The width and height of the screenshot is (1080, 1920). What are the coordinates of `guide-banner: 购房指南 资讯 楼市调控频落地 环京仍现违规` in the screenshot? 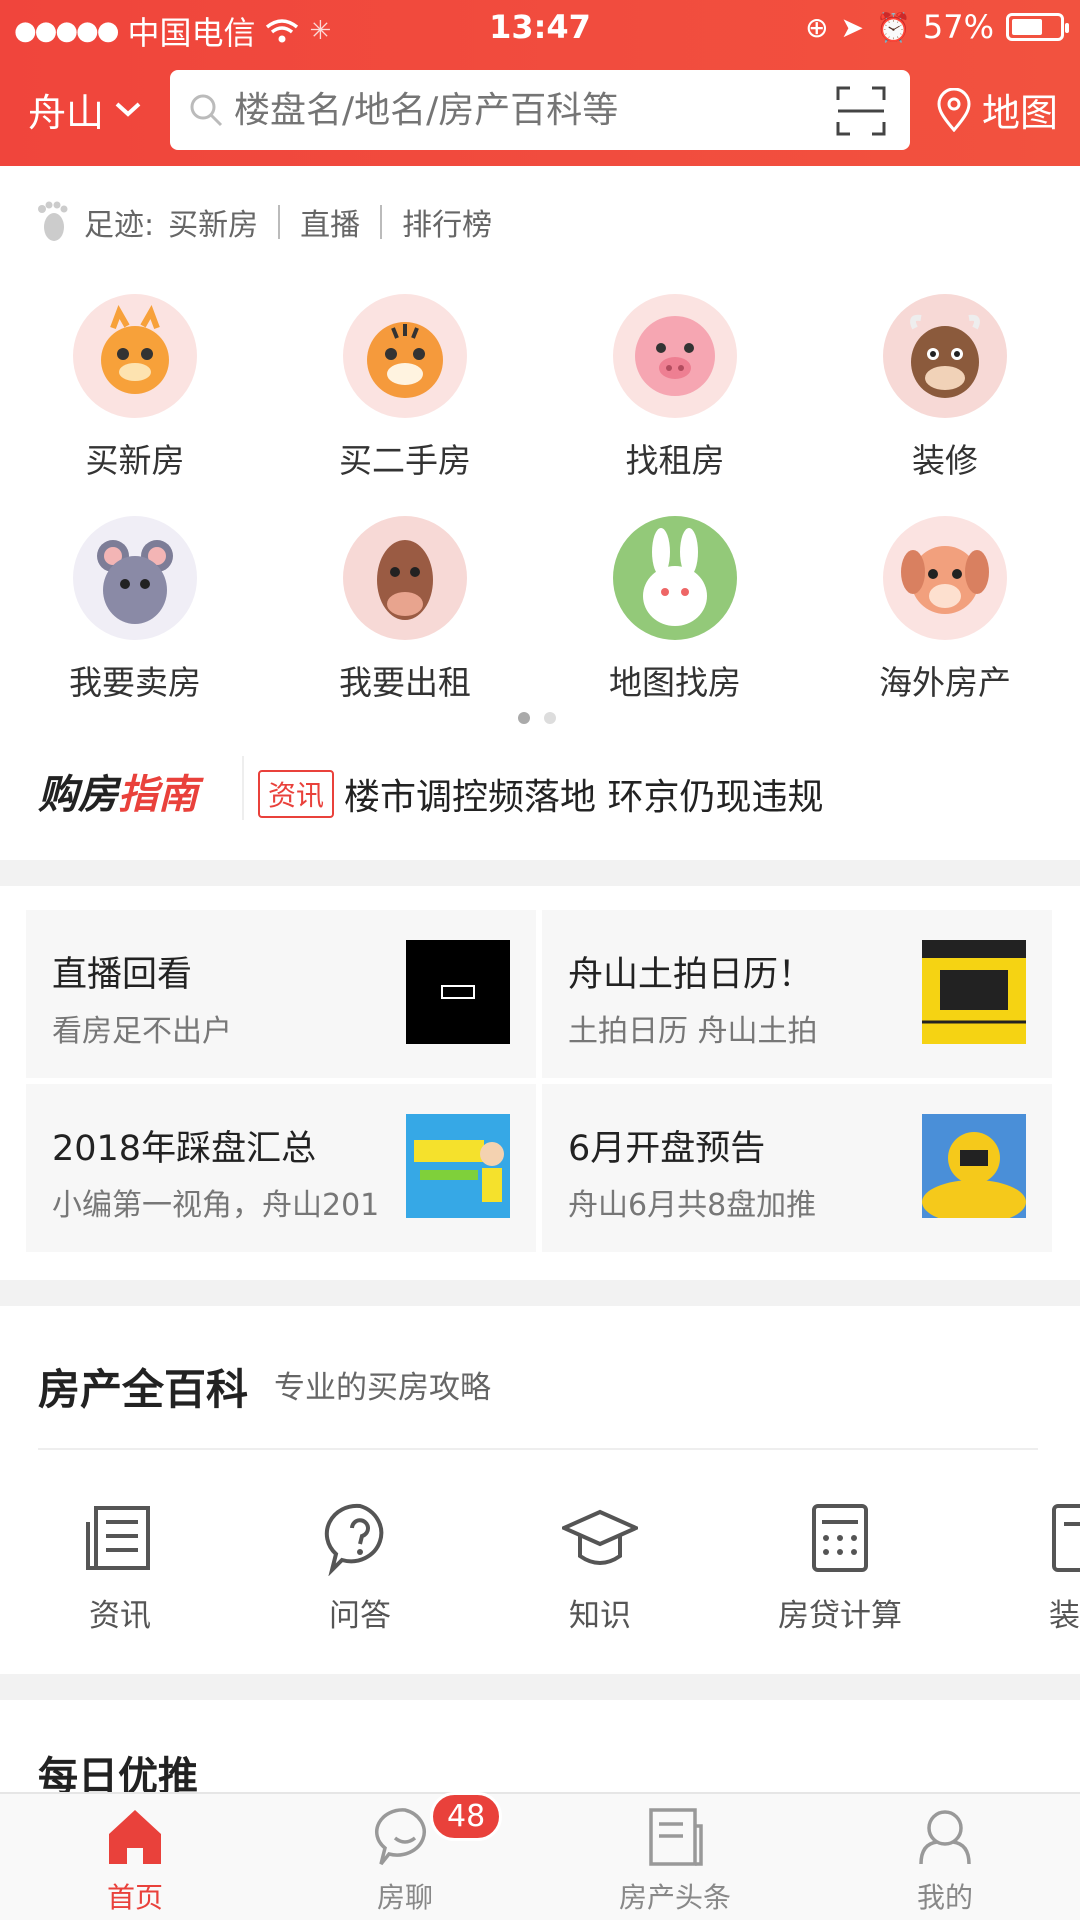 It's located at (540, 790).